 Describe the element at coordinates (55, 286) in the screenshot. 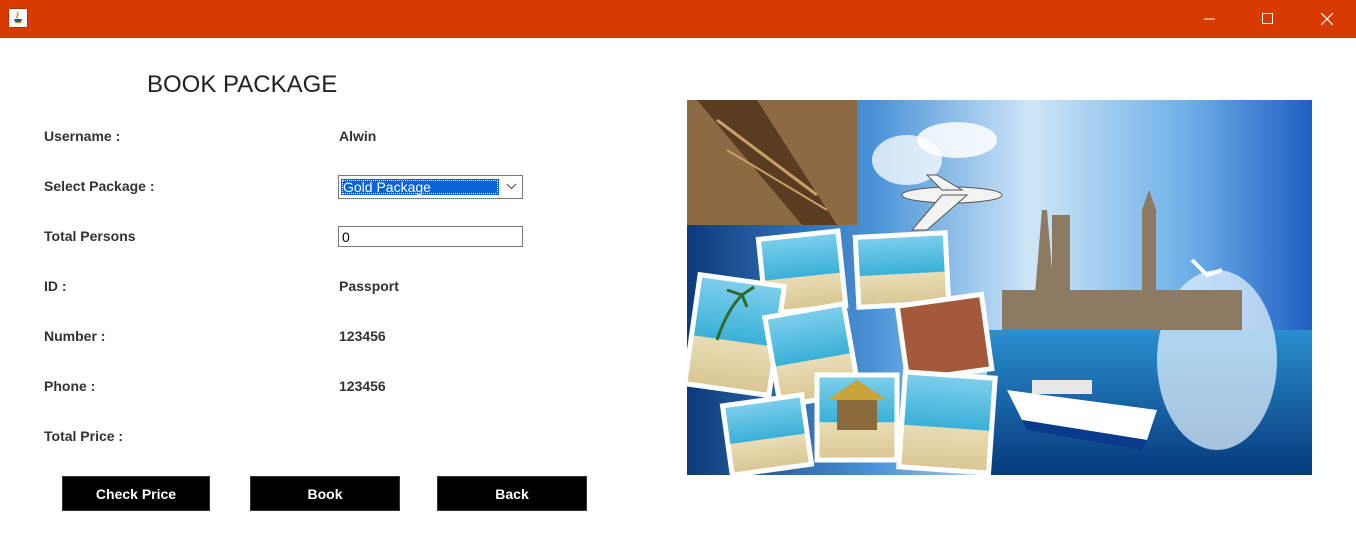

I see `id-label: ID :` at that location.